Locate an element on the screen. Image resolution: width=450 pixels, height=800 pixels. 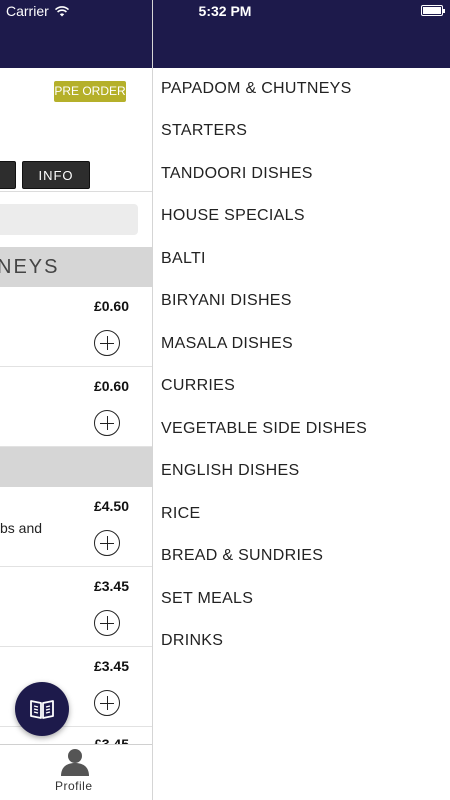
item-description: bs and is located at coordinates (21, 528).